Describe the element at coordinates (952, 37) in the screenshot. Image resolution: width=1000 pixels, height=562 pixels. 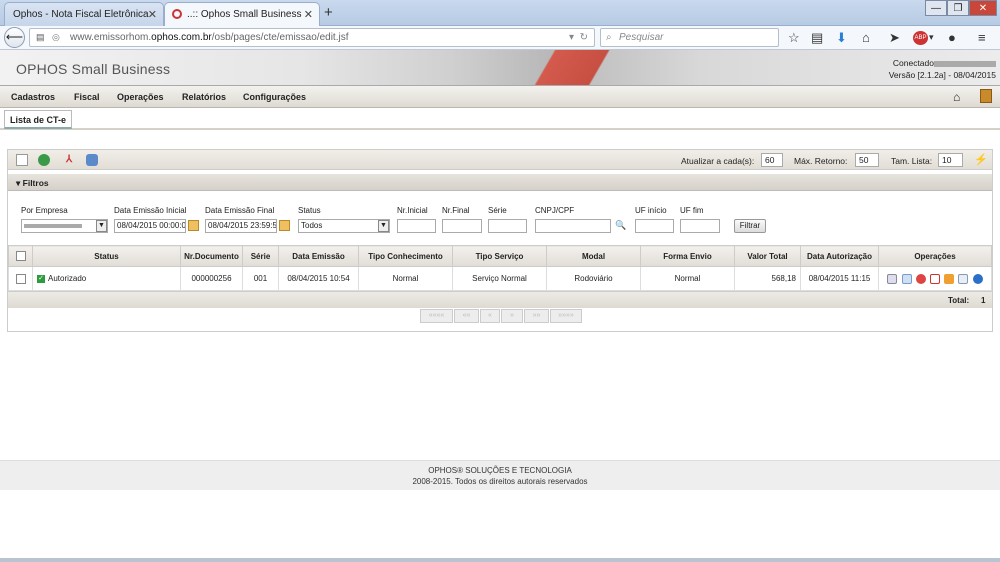
I see `chat-icon: ●` at that location.